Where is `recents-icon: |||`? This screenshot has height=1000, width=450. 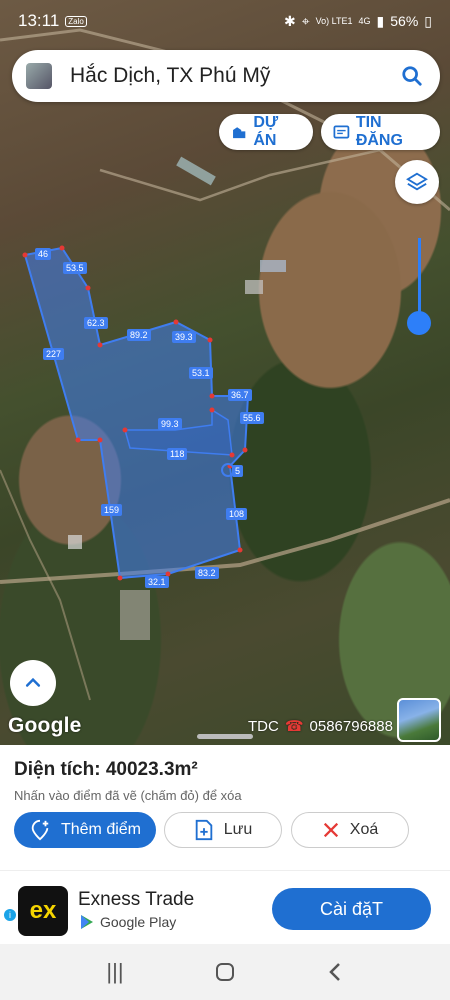
recents-icon: ||| is located at coordinates (115, 971).